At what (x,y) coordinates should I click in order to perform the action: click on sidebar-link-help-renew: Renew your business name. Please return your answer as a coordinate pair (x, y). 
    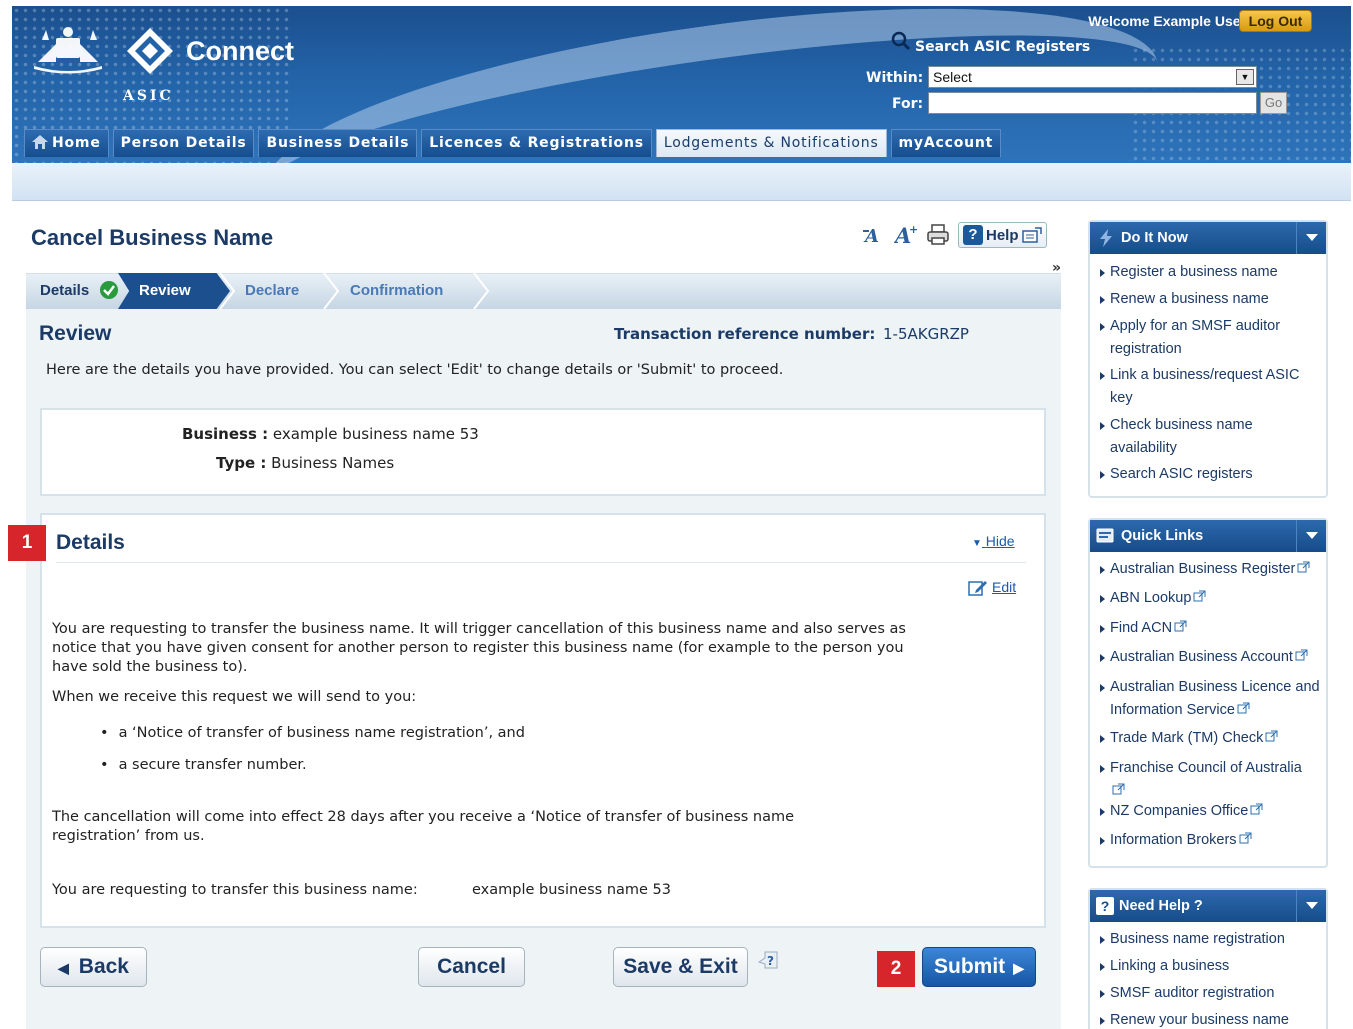
    Looking at the image, I should click on (1210, 1019).